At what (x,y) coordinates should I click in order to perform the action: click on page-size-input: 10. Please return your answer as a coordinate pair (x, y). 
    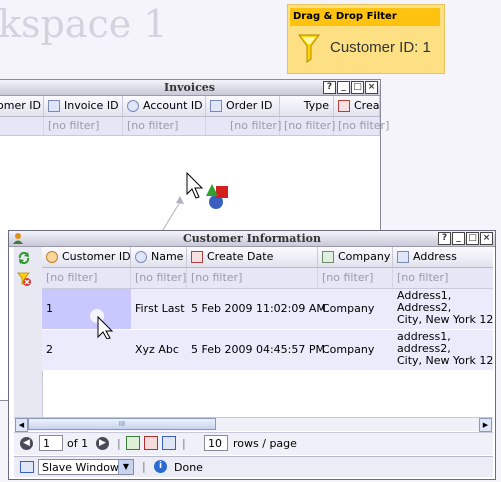
    Looking at the image, I should click on (216, 443).